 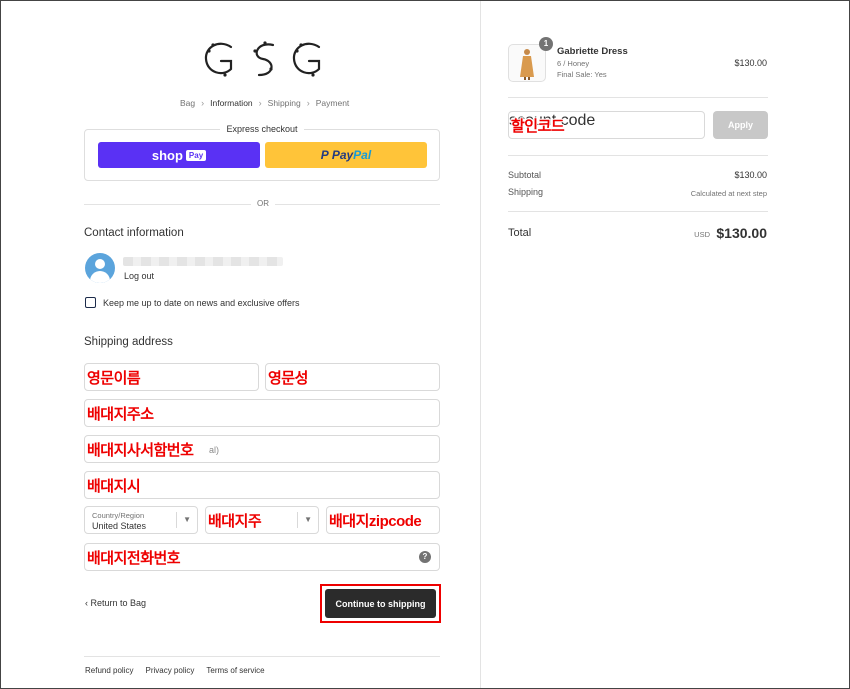 I want to click on zip-field: 배대지zipcode, so click(x=383, y=520).